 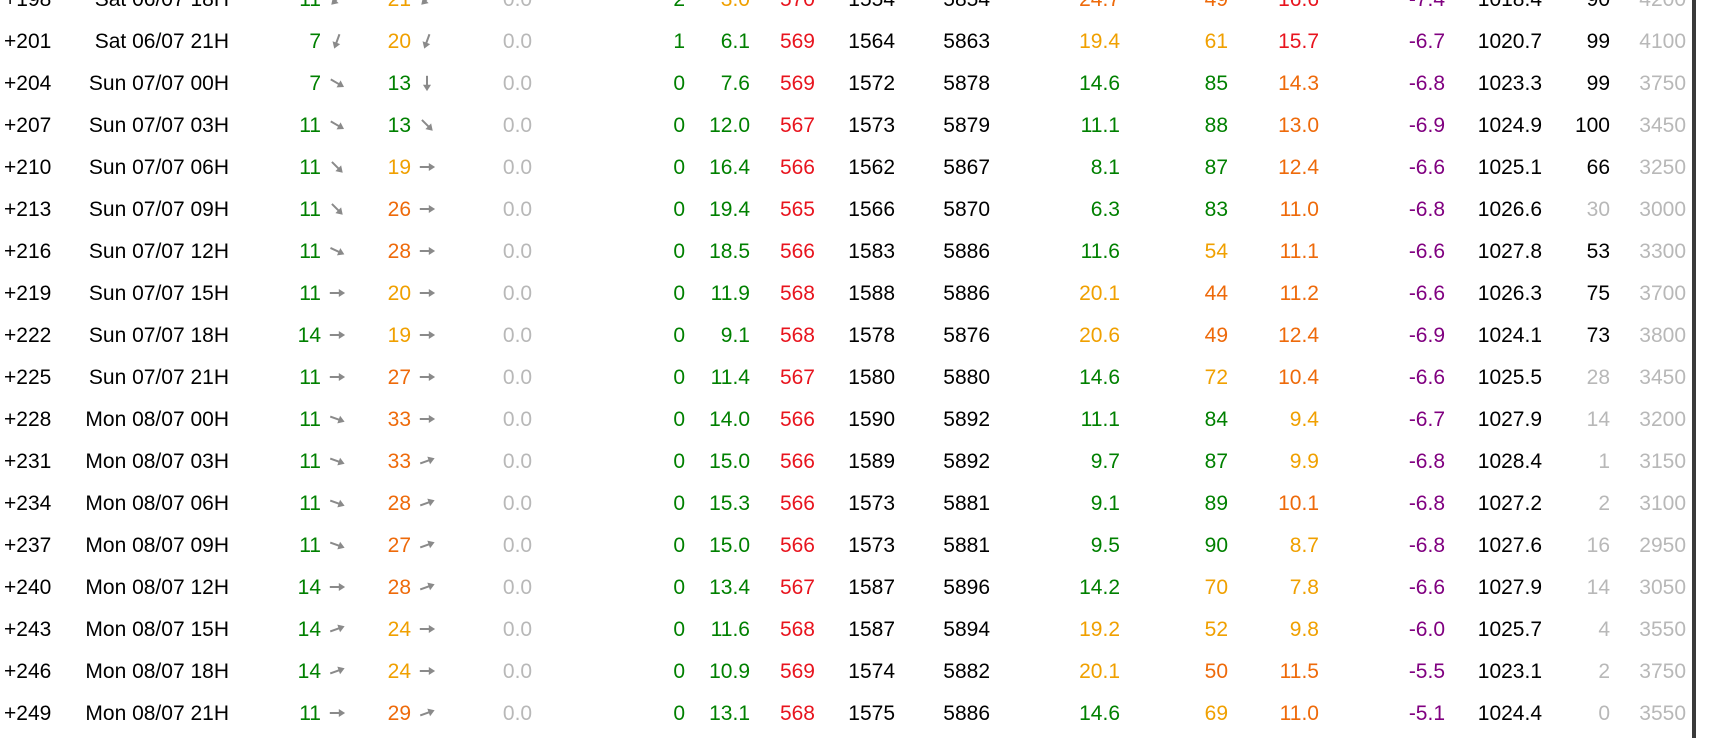 What do you see at coordinates (1304, 419) in the screenshot?
I see `t850-value: 9.4` at bounding box center [1304, 419].